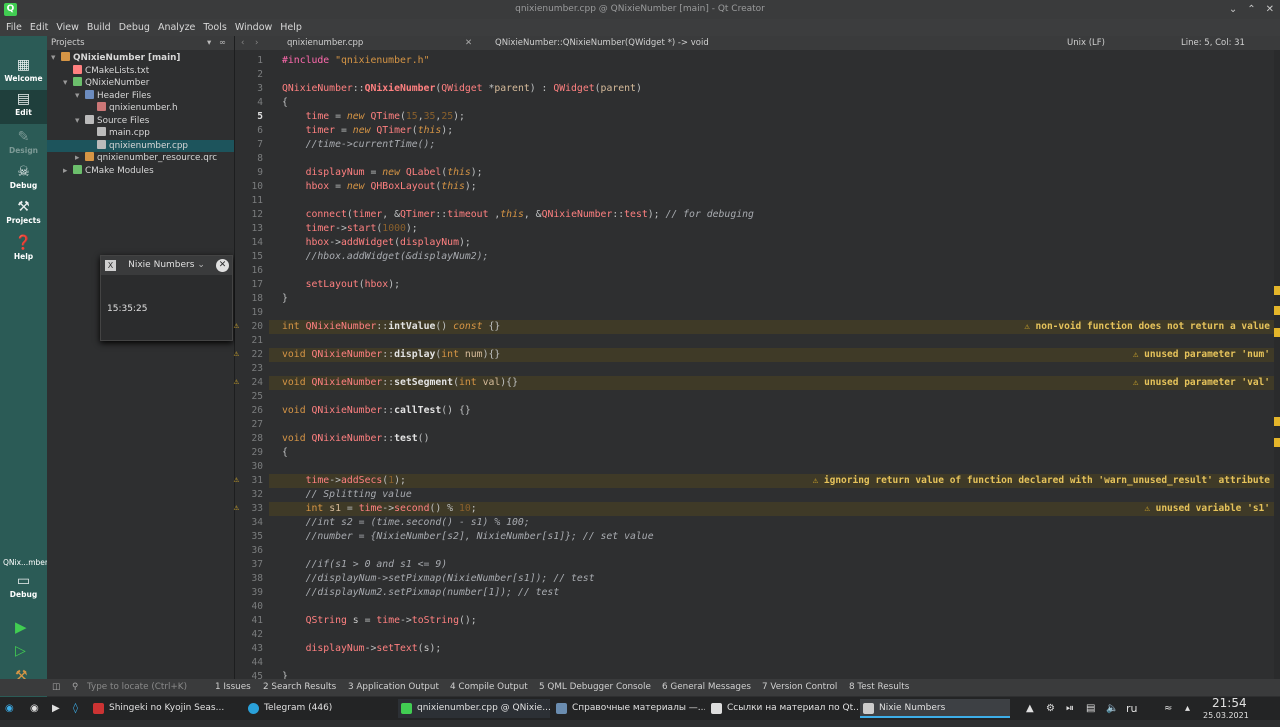 This screenshot has width=1280, height=727. Describe the element at coordinates (137, 687) in the screenshot. I see `locator-input: Type to locate (Ctrl+K)` at that location.